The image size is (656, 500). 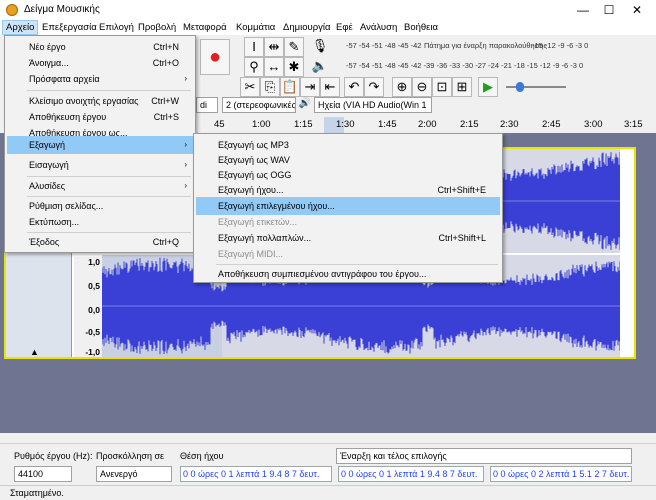 What do you see at coordinates (116, 27) in the screenshot?
I see `menu-select: Επιλογή` at bounding box center [116, 27].